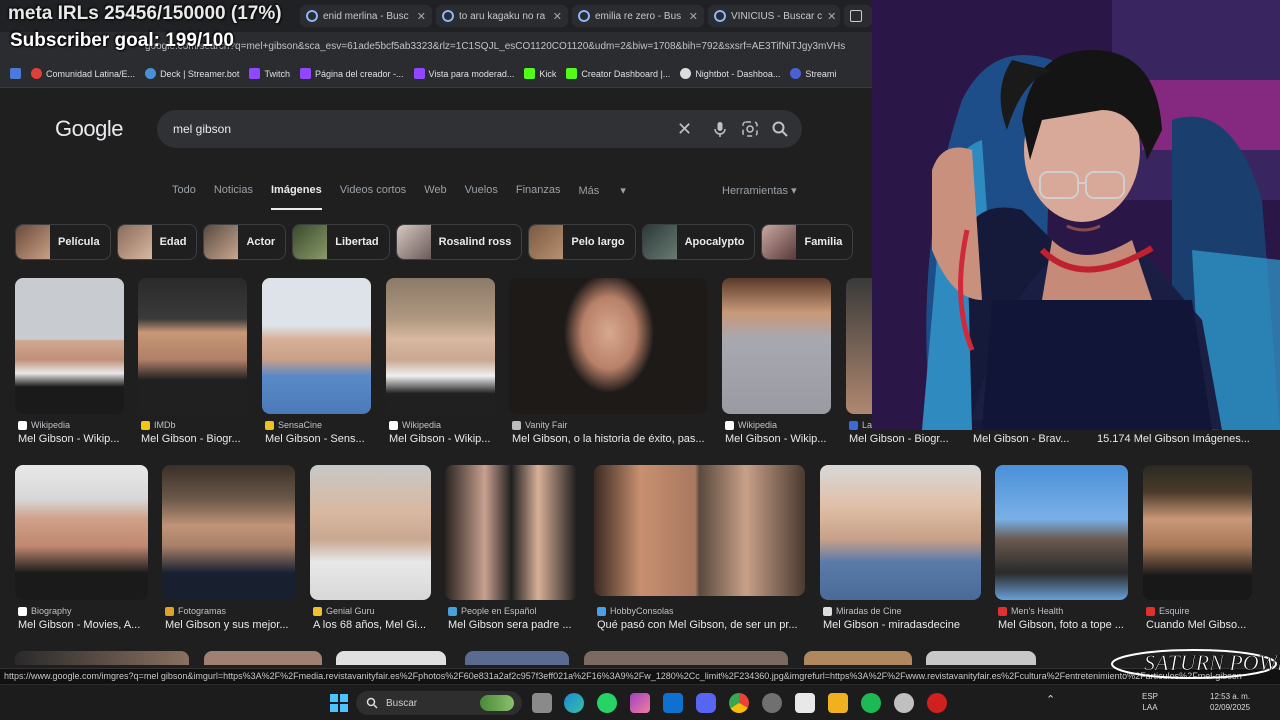 The width and height of the screenshot is (1280, 720). What do you see at coordinates (233, 197) in the screenshot?
I see `tab-noticias: Noticias` at bounding box center [233, 197].